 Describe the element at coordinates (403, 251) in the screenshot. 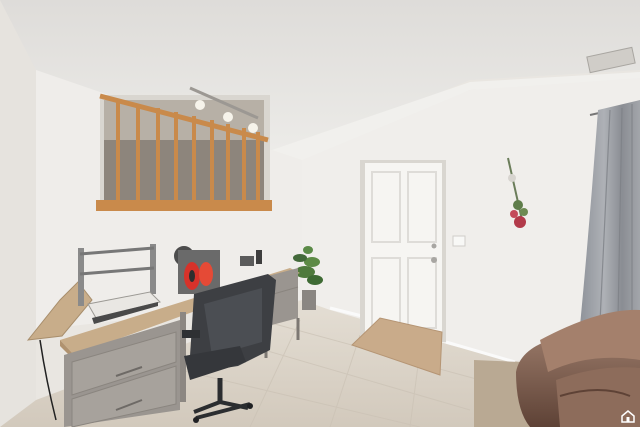

I see `door` at that location.